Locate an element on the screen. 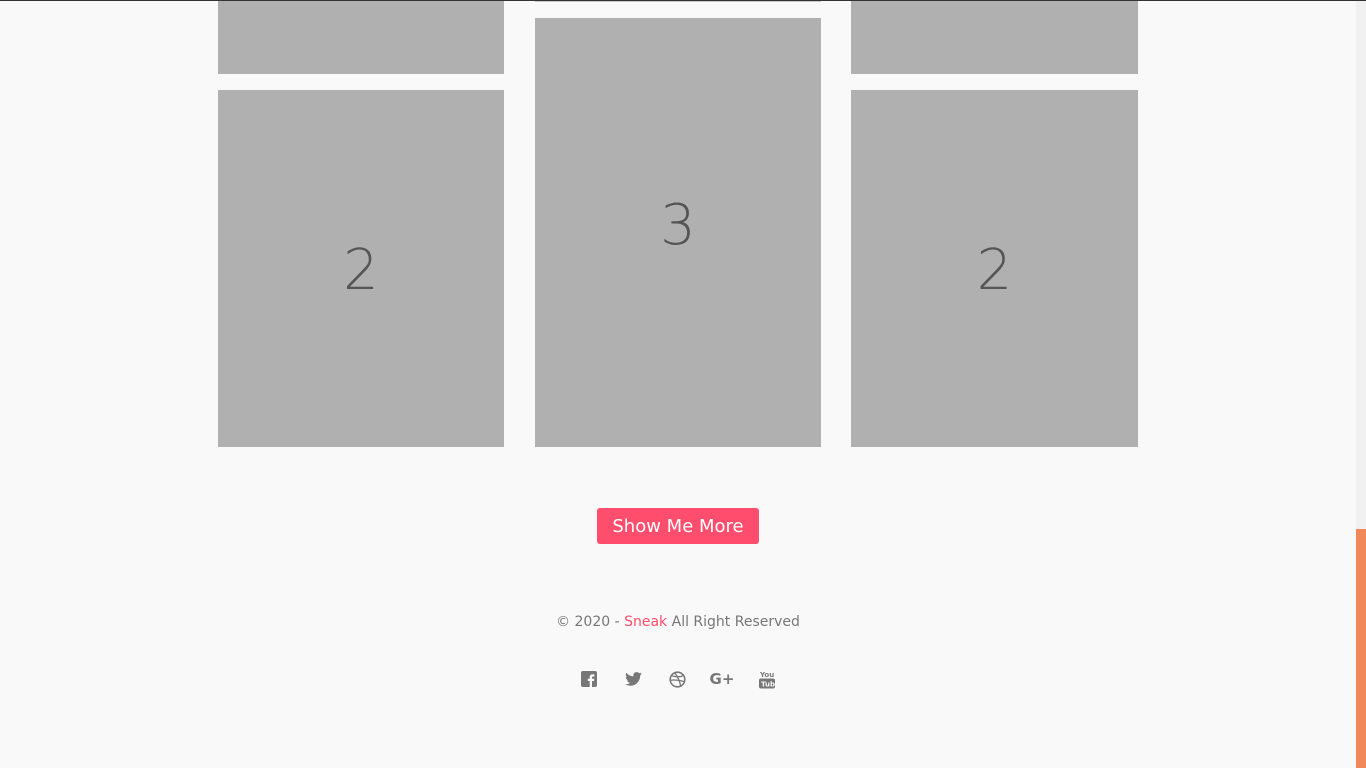 The width and height of the screenshot is (1366, 768). facebook-icon is located at coordinates (589, 679).